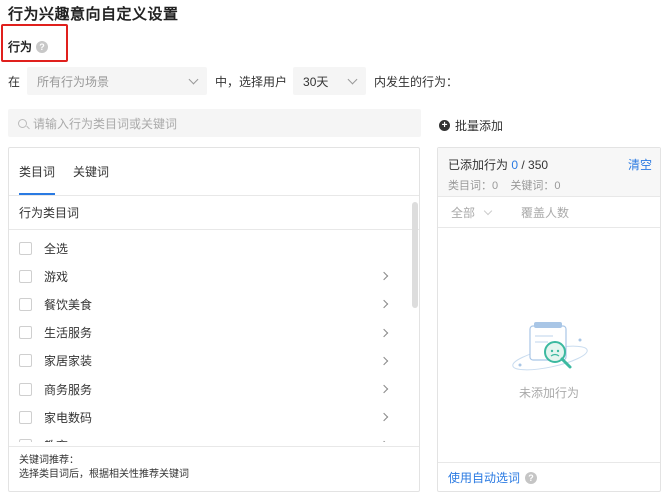 This screenshot has width=666, height=500. I want to click on scene-select-value: 所有行为场景, so click(73, 81).